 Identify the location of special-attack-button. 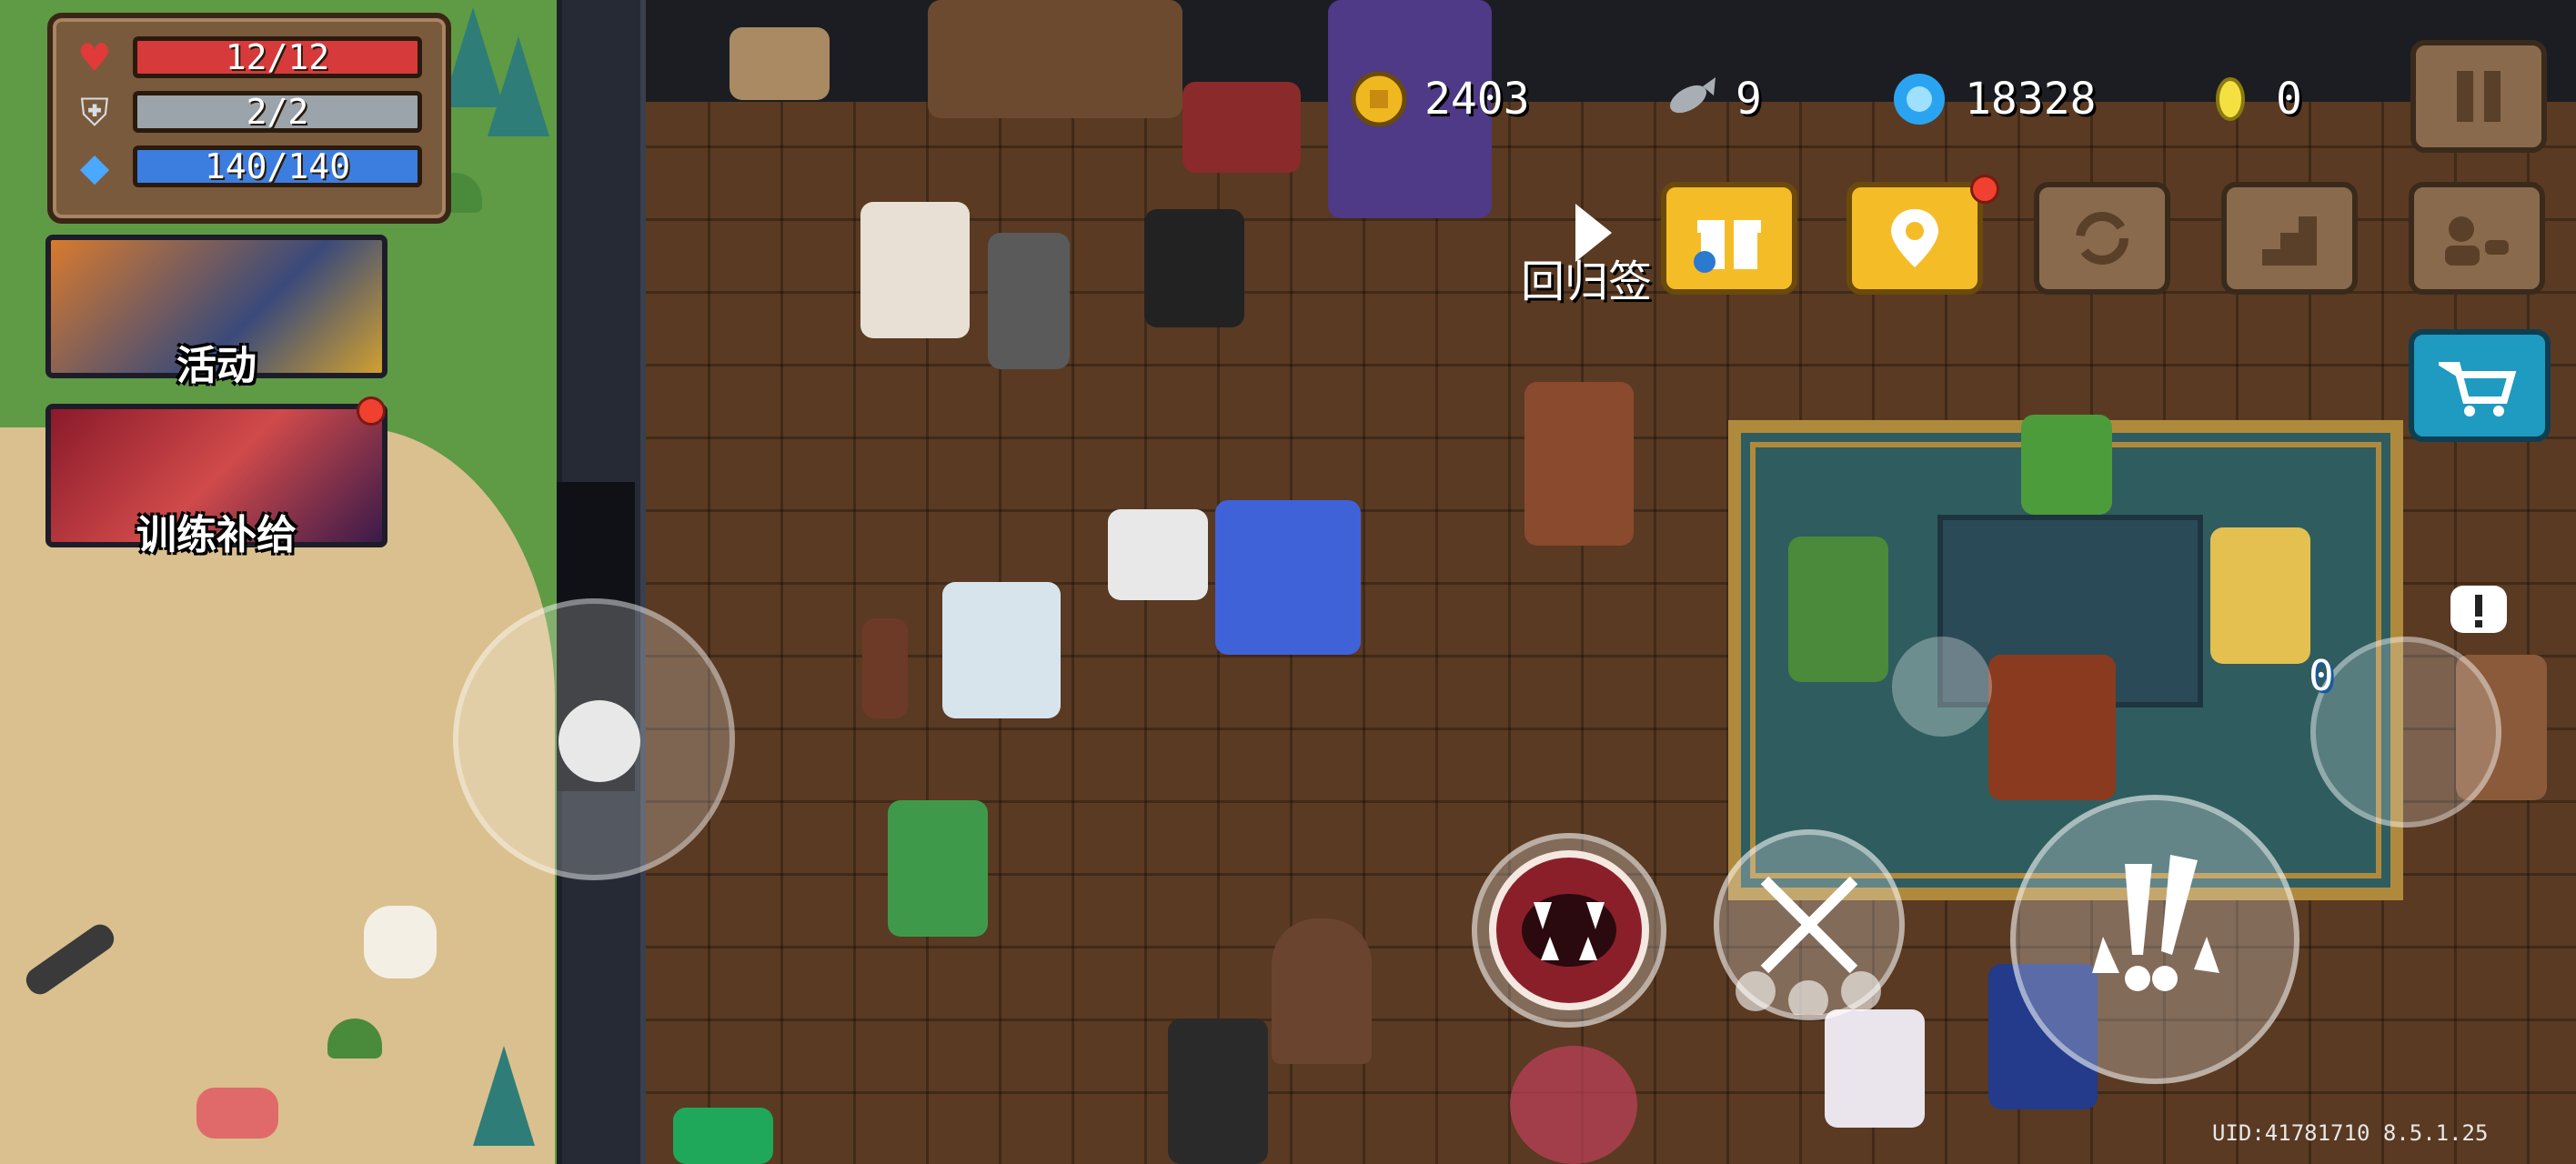
(2154, 940).